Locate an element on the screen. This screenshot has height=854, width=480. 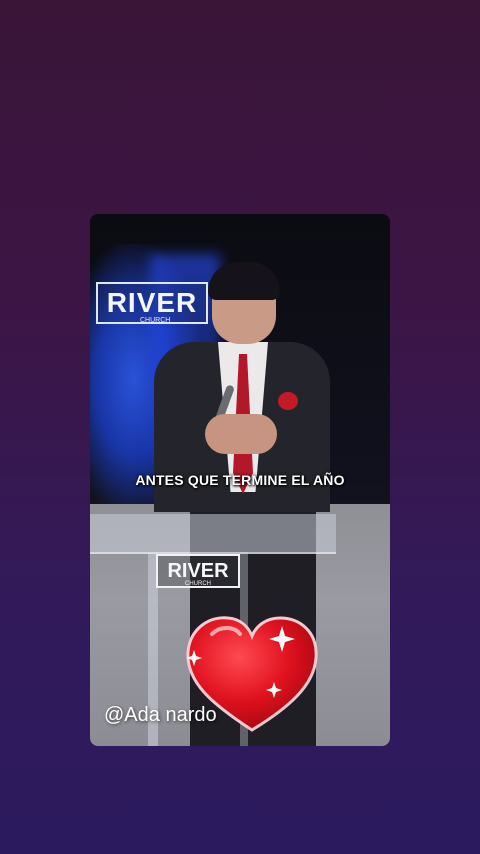
podium-top is located at coordinates (213, 534).